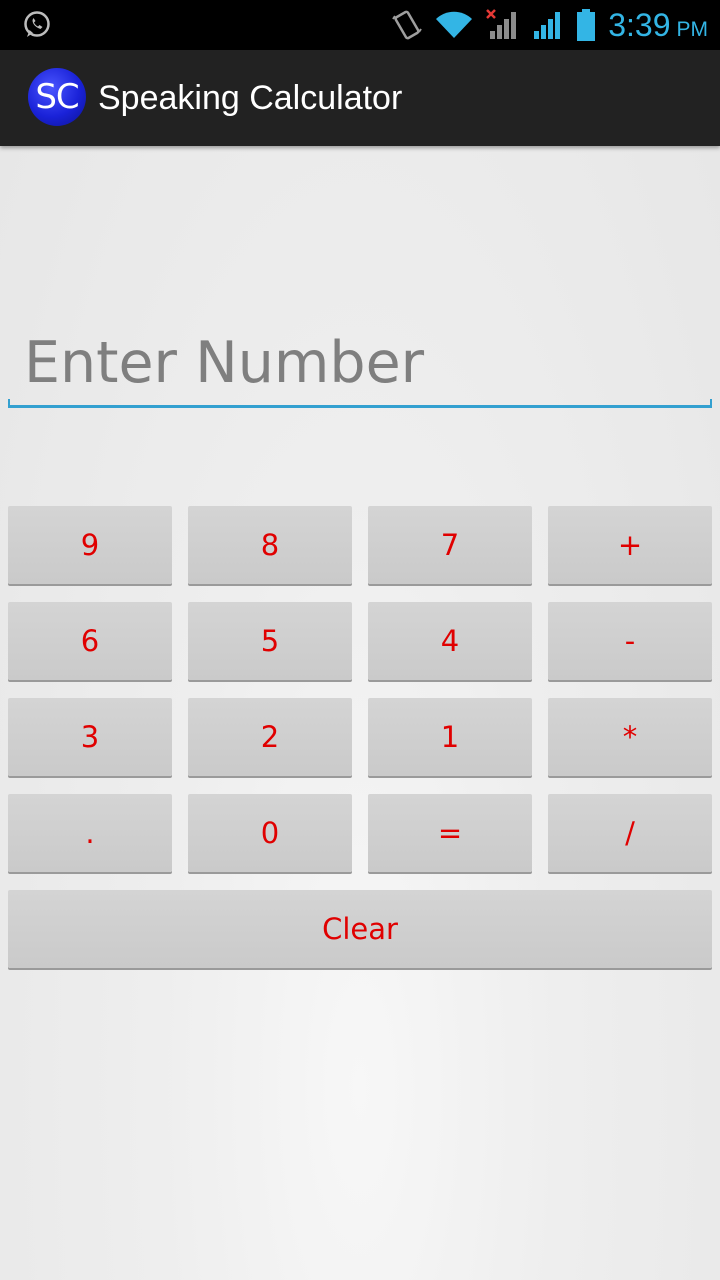 The width and height of the screenshot is (720, 1280). Describe the element at coordinates (711, 403) in the screenshot. I see `input-underline-tick-right` at that location.